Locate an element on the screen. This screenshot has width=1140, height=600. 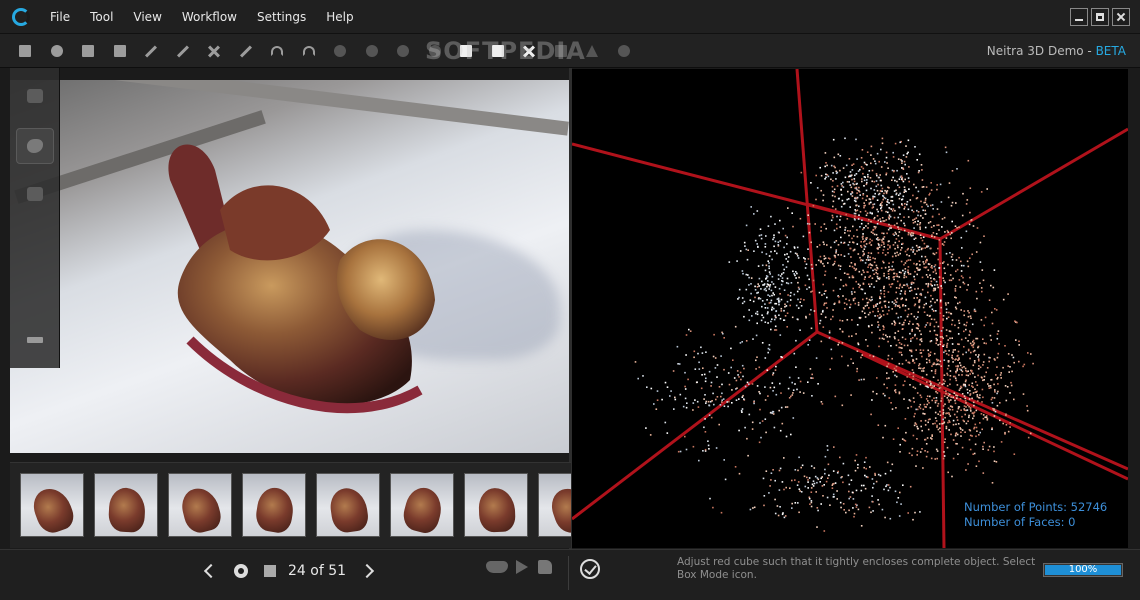
redo-icon is located at coordinates (309, 51).